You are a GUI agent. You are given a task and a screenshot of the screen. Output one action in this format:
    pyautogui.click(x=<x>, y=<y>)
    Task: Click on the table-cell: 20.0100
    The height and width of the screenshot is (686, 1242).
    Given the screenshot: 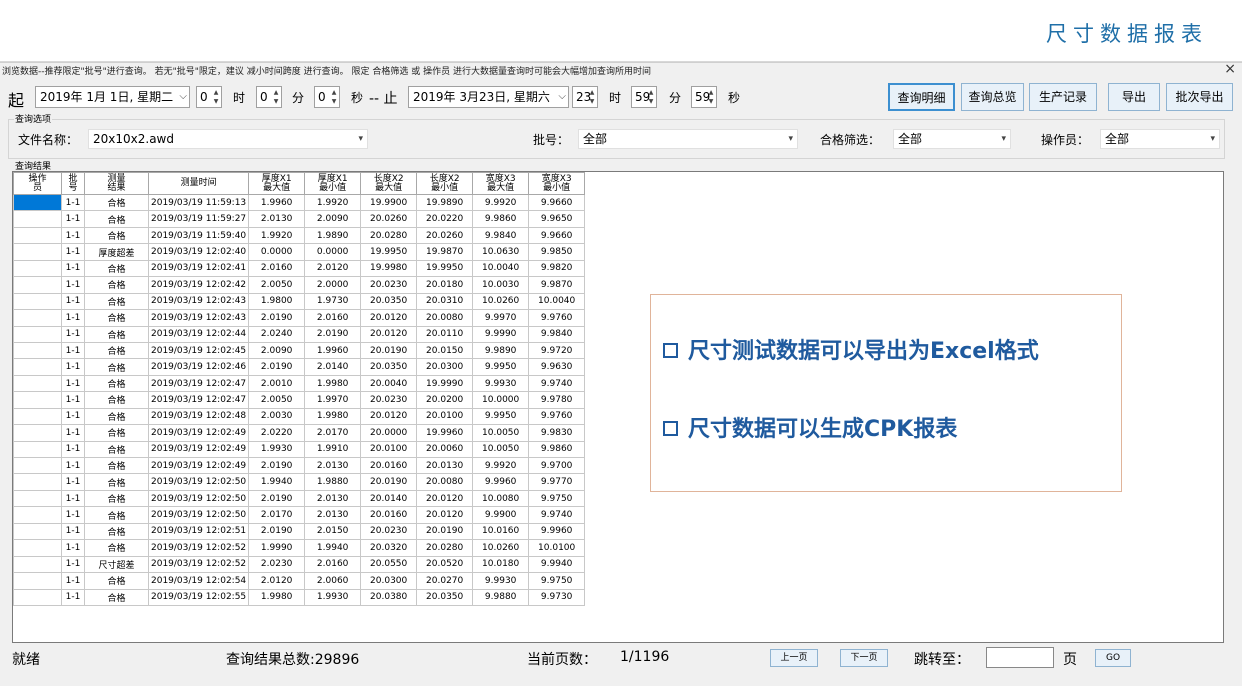 What is the action you would take?
    pyautogui.click(x=445, y=416)
    